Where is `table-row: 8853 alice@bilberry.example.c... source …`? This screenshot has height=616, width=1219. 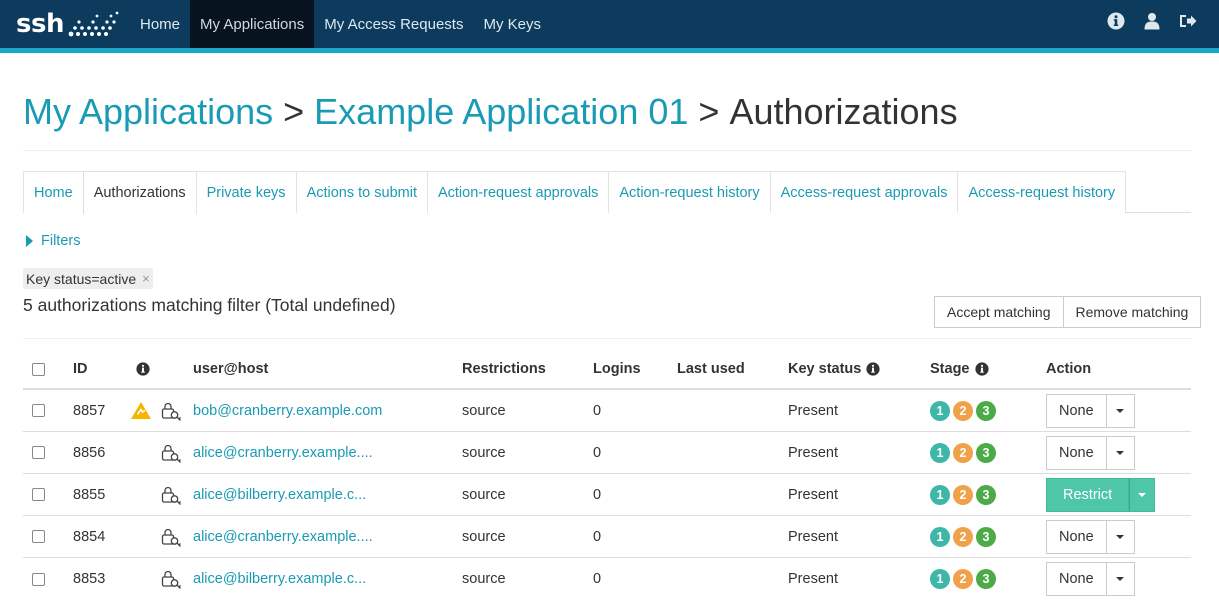 table-row: 8853 alice@bilberry.example.c... source … is located at coordinates (607, 579).